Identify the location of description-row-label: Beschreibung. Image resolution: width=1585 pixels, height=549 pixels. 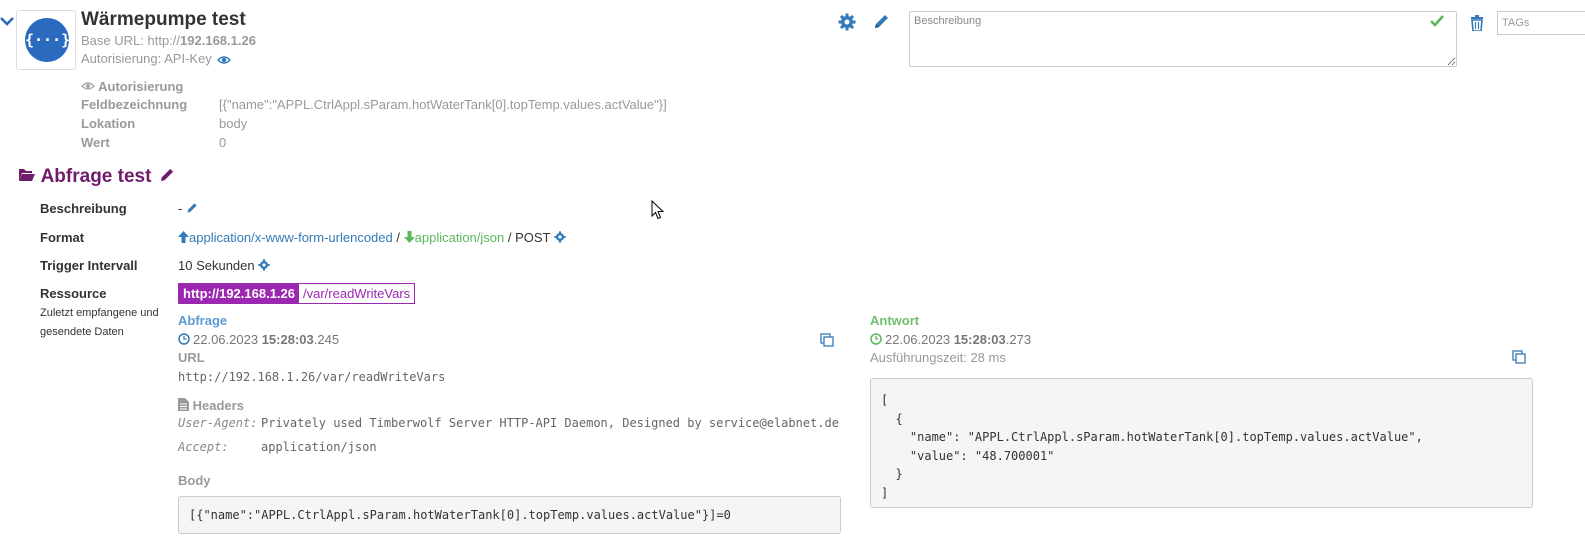
(83, 208).